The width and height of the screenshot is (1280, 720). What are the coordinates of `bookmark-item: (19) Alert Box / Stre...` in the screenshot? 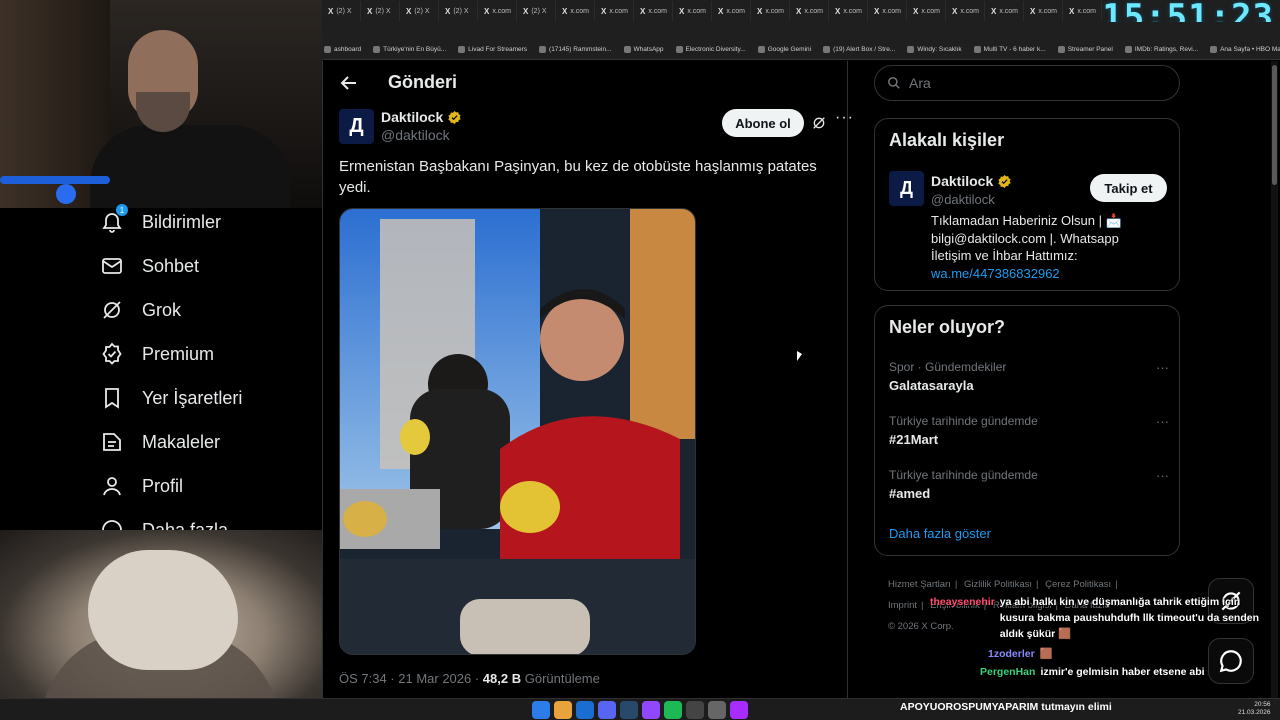 It's located at (859, 49).